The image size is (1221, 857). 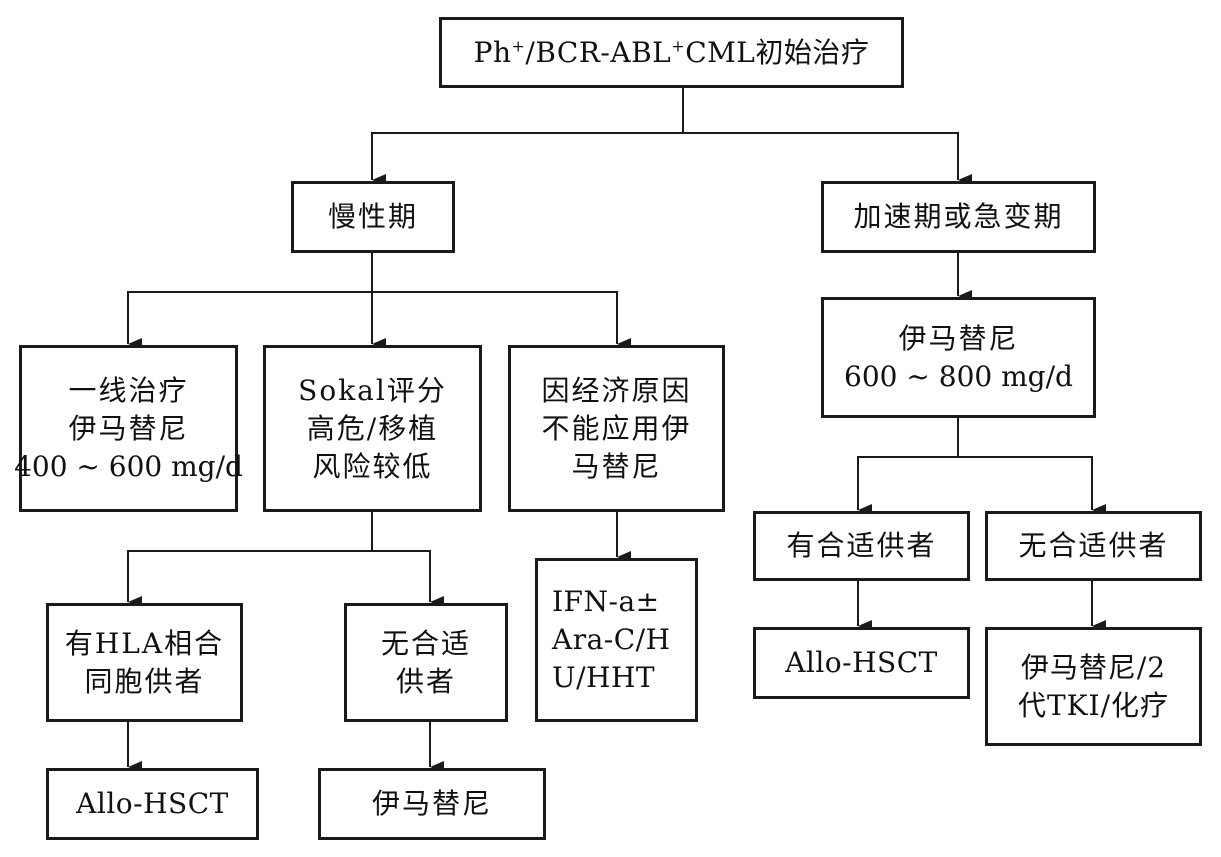 I want to click on economic-label-1: 因经济原因, so click(x=616, y=390).